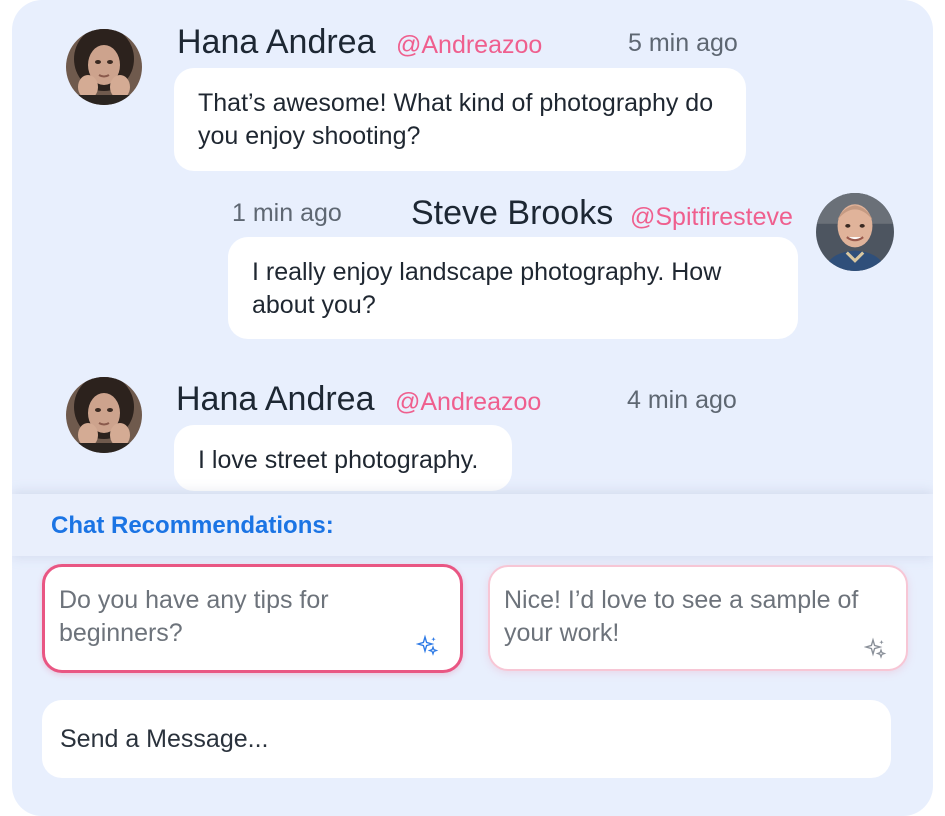 The image size is (945, 816). I want to click on recommendation-card: Do you have any tips for beginners?, so click(252, 618).